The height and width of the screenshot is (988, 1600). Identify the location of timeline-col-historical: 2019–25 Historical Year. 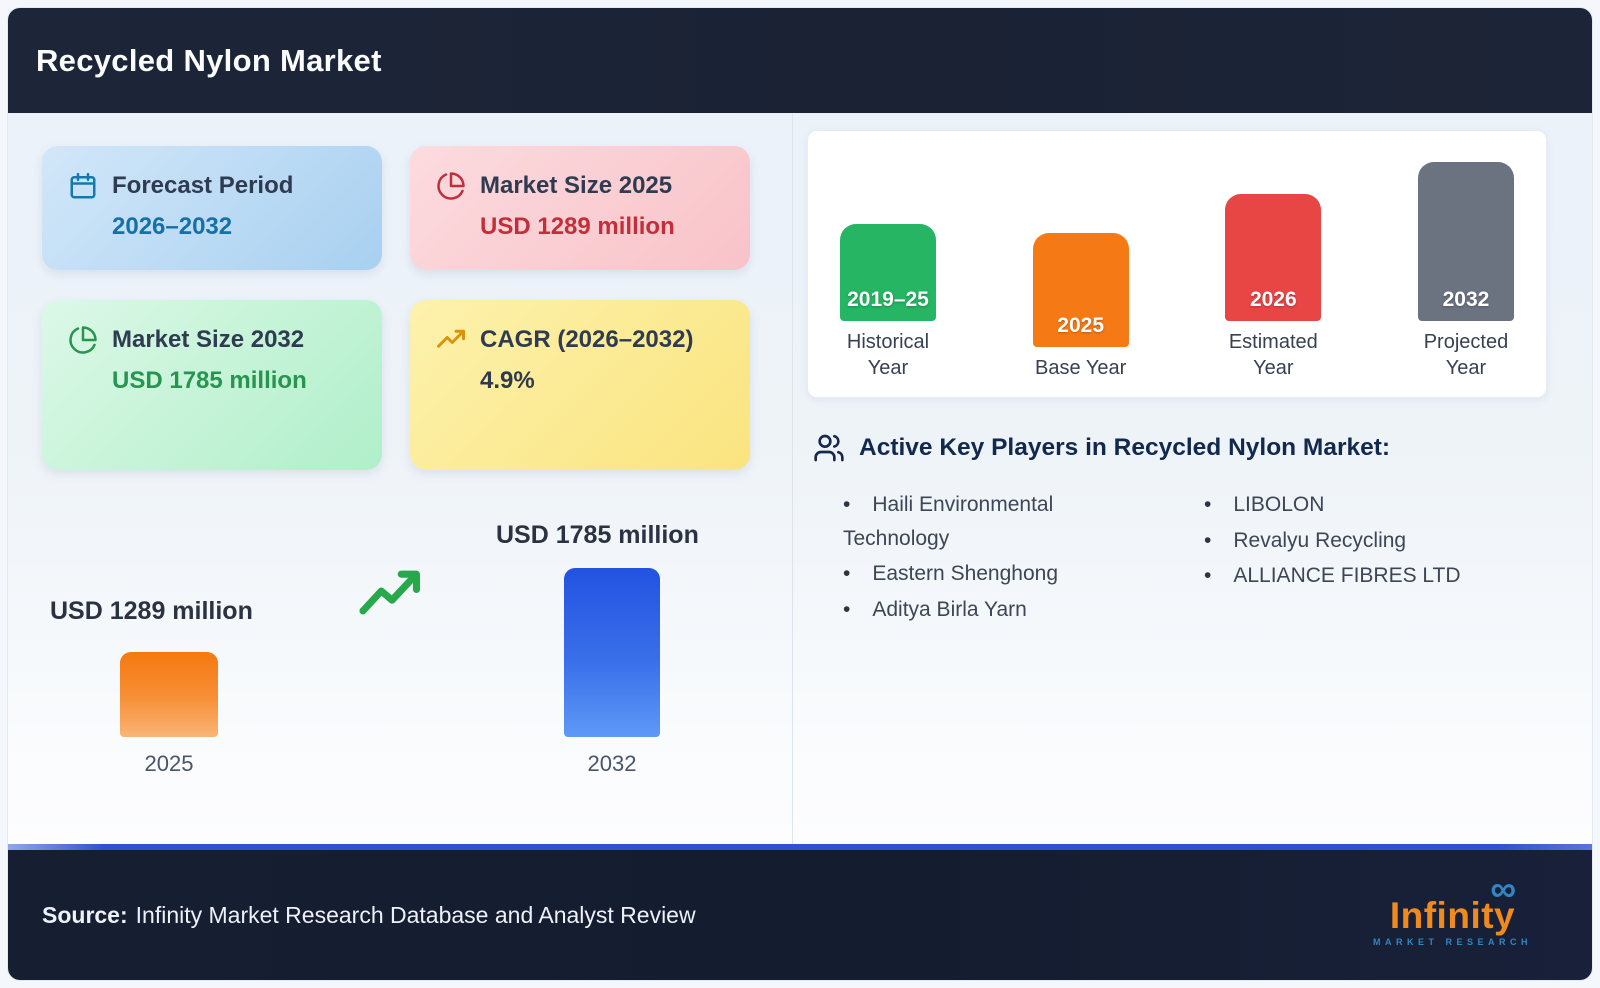
(888, 302).